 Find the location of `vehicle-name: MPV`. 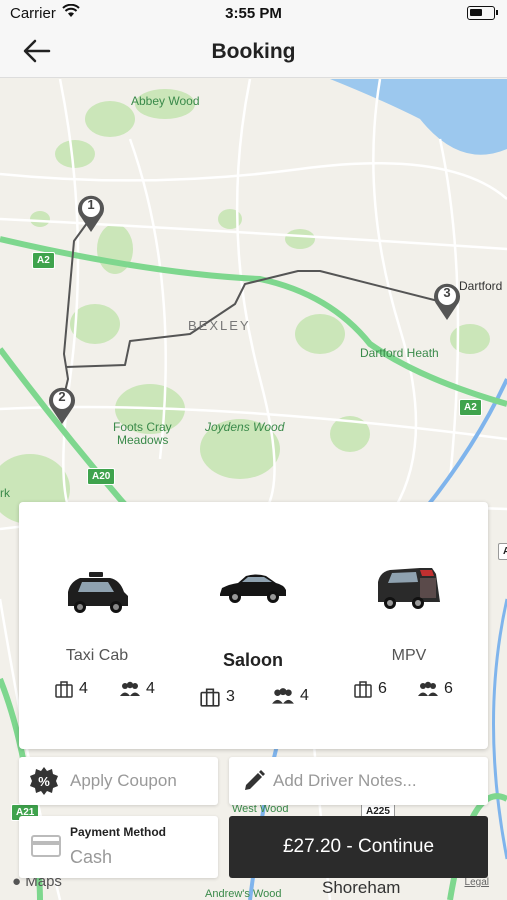

vehicle-name: MPV is located at coordinates (409, 655).